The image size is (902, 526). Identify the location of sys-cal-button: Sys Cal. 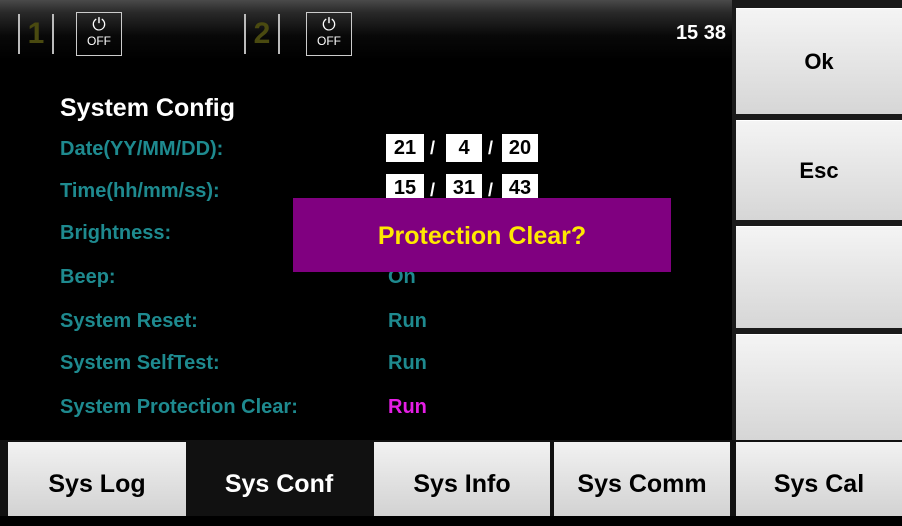
(819, 479).